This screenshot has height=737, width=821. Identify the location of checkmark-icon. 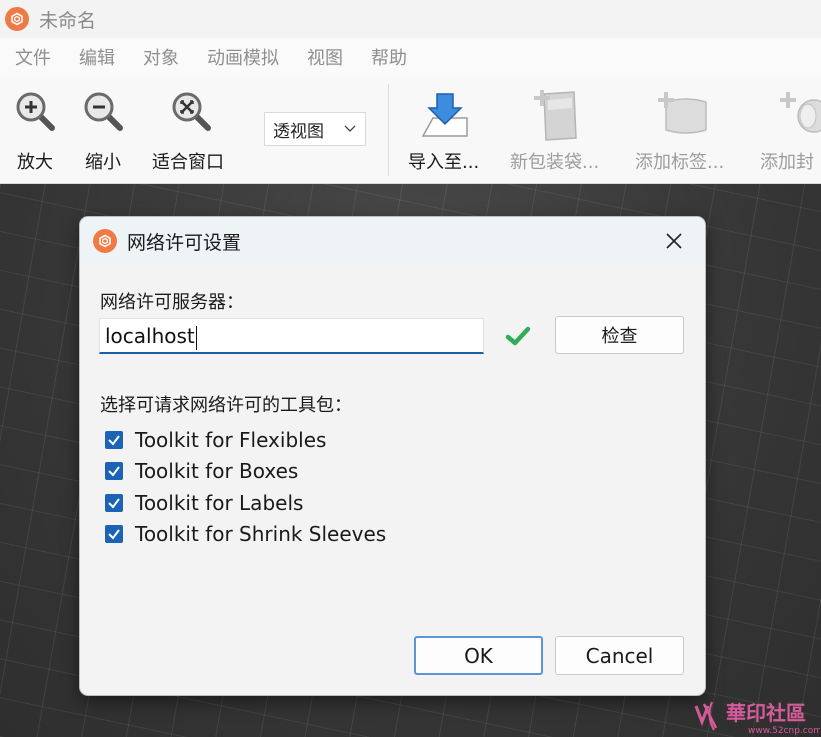
(518, 336).